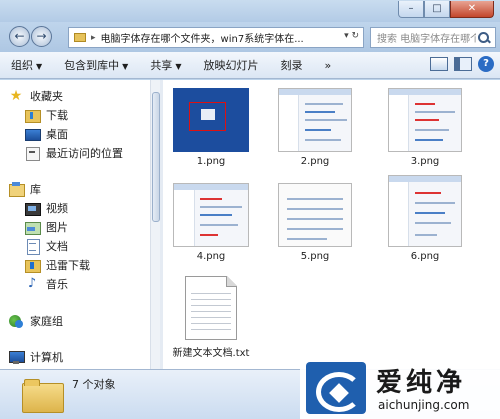 The width and height of the screenshot is (500, 419). Describe the element at coordinates (32, 227) in the screenshot. I see `picture-icon` at that location.